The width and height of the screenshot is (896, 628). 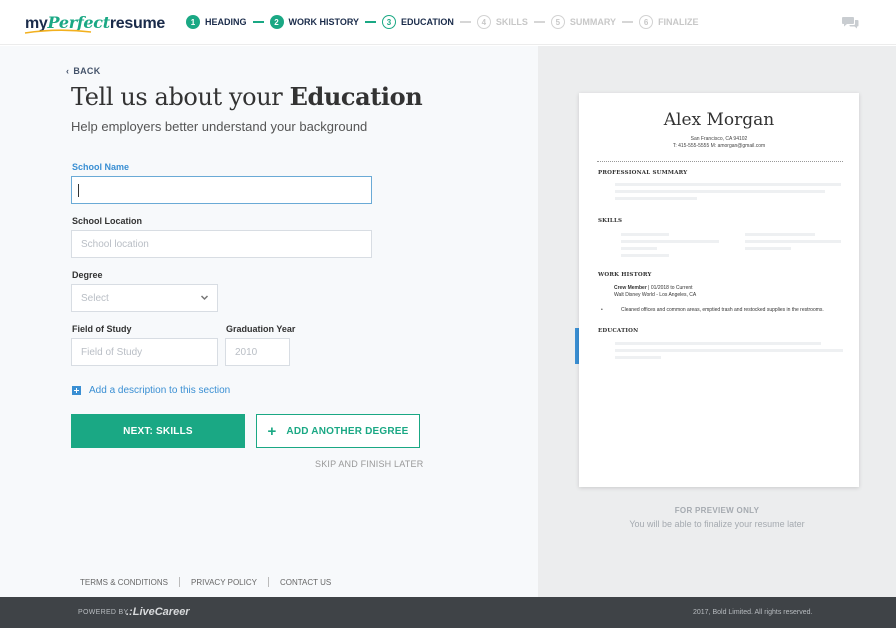 I want to click on step-number: 1, so click(x=193, y=22).